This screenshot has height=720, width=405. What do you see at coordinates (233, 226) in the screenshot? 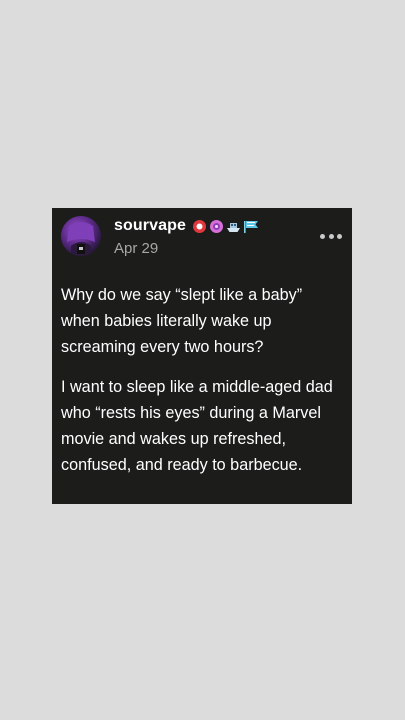
I see `boat-badge-icon` at bounding box center [233, 226].